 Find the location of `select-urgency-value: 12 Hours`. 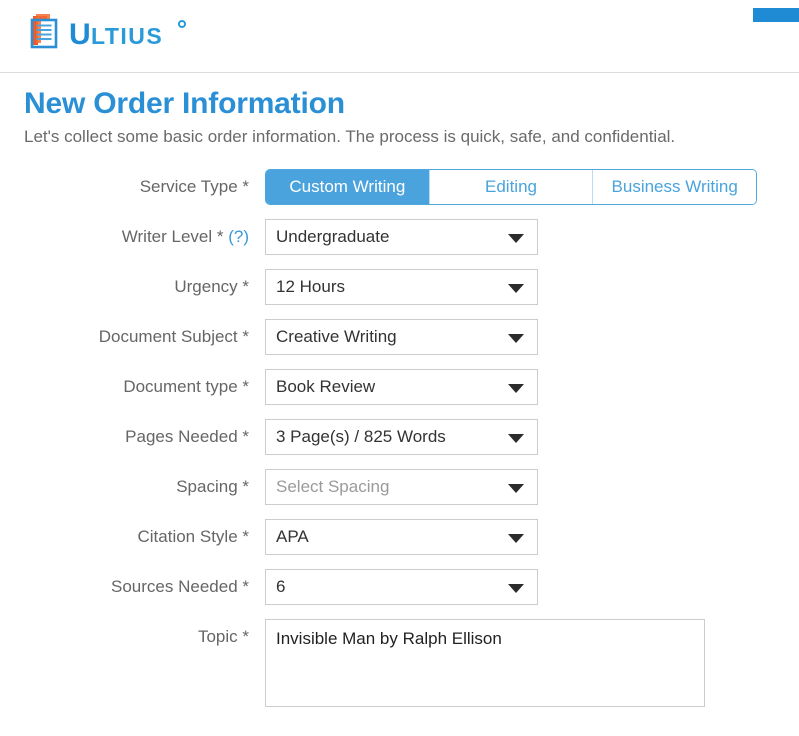

select-urgency-value: 12 Hours is located at coordinates (310, 286).